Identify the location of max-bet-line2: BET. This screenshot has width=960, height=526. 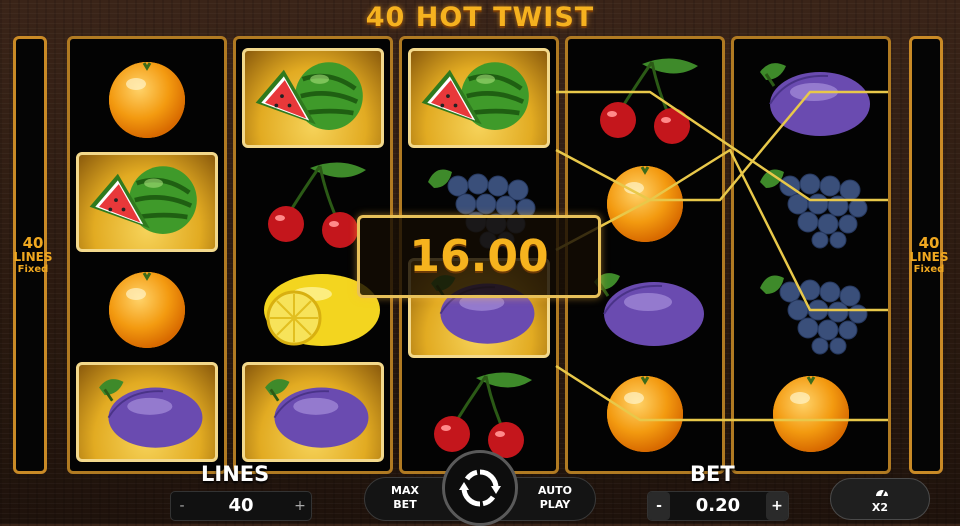
(405, 504).